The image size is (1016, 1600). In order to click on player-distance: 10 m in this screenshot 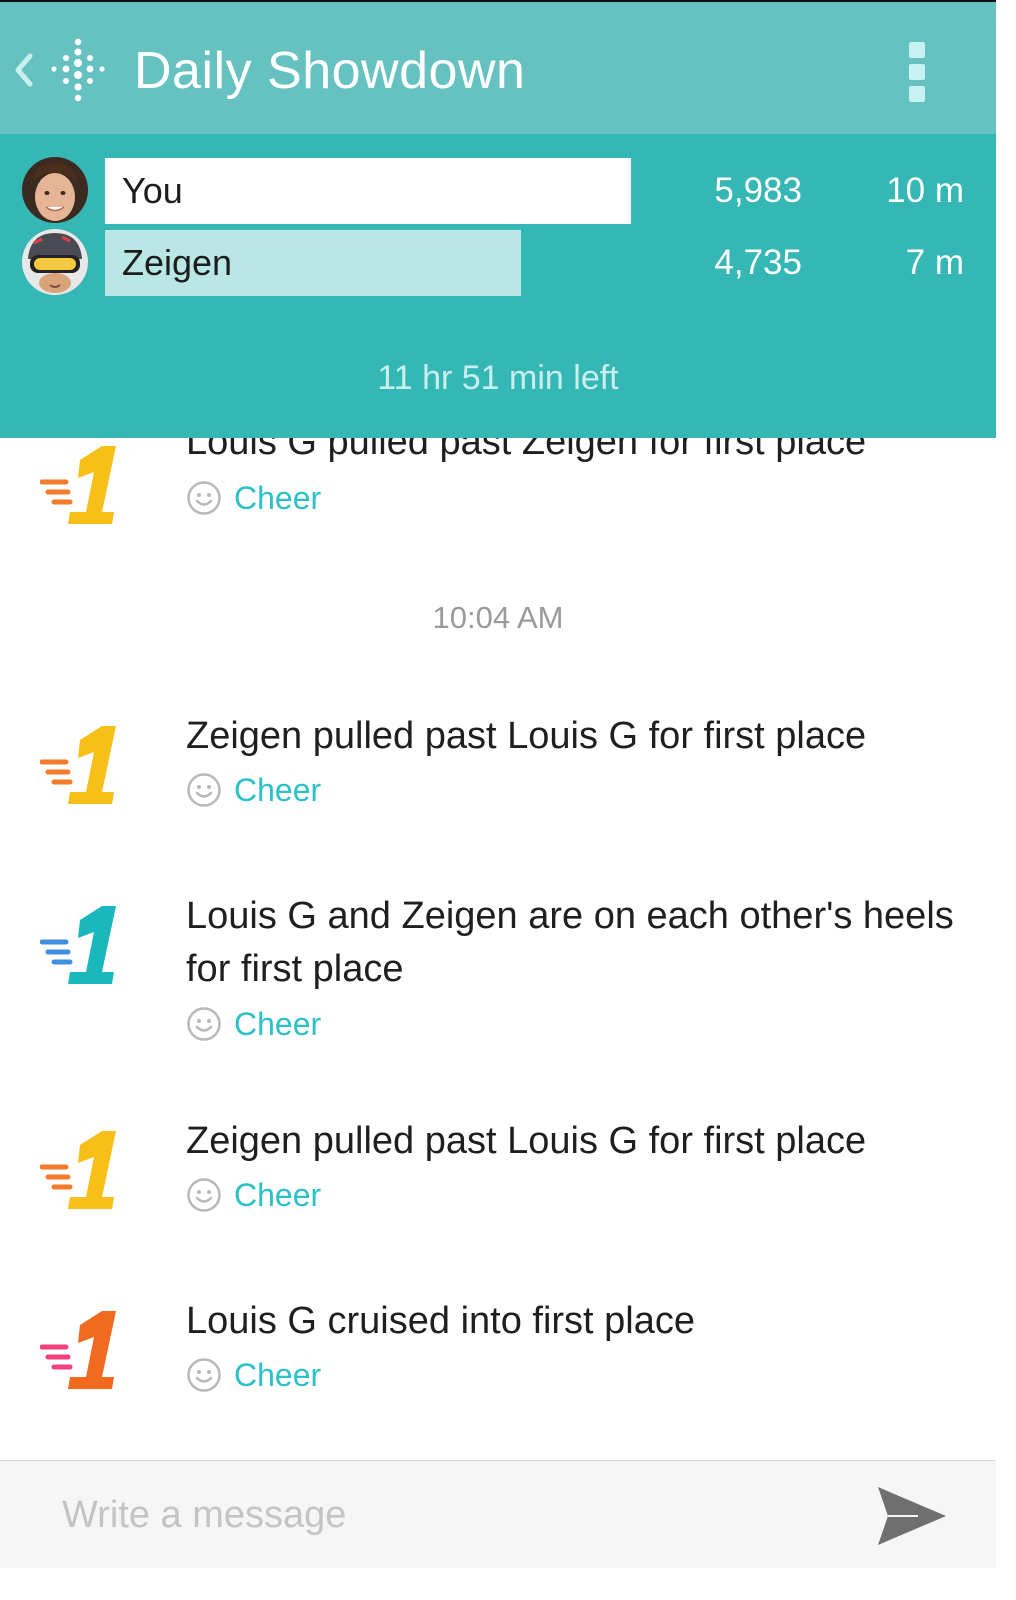, I will do `click(925, 190)`.